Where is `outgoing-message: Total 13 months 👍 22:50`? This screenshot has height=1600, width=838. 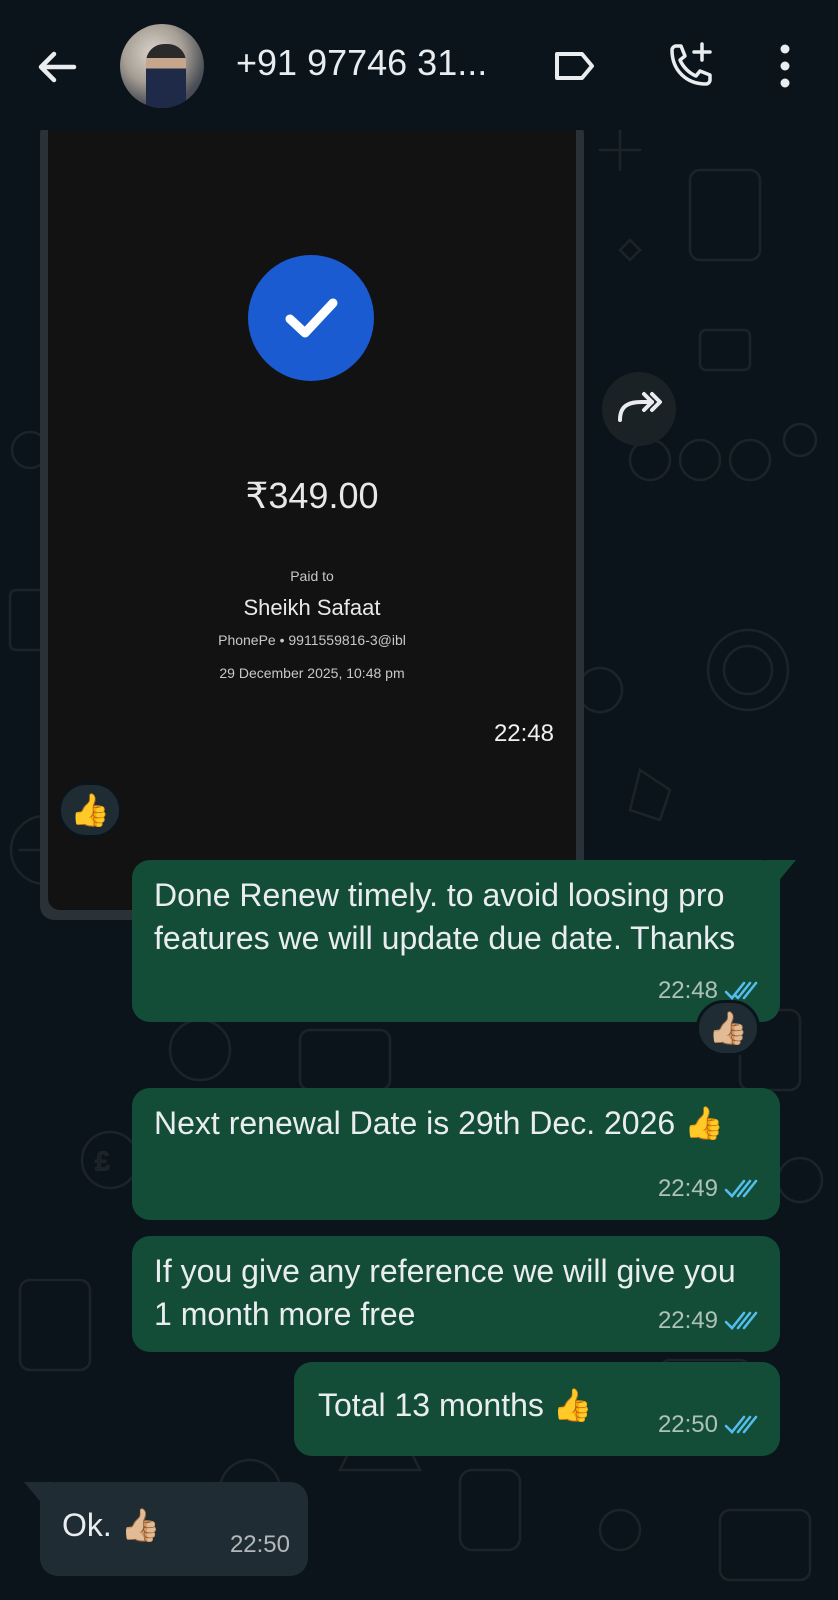
outgoing-message: Total 13 months 👍 22:50 is located at coordinates (537, 1409).